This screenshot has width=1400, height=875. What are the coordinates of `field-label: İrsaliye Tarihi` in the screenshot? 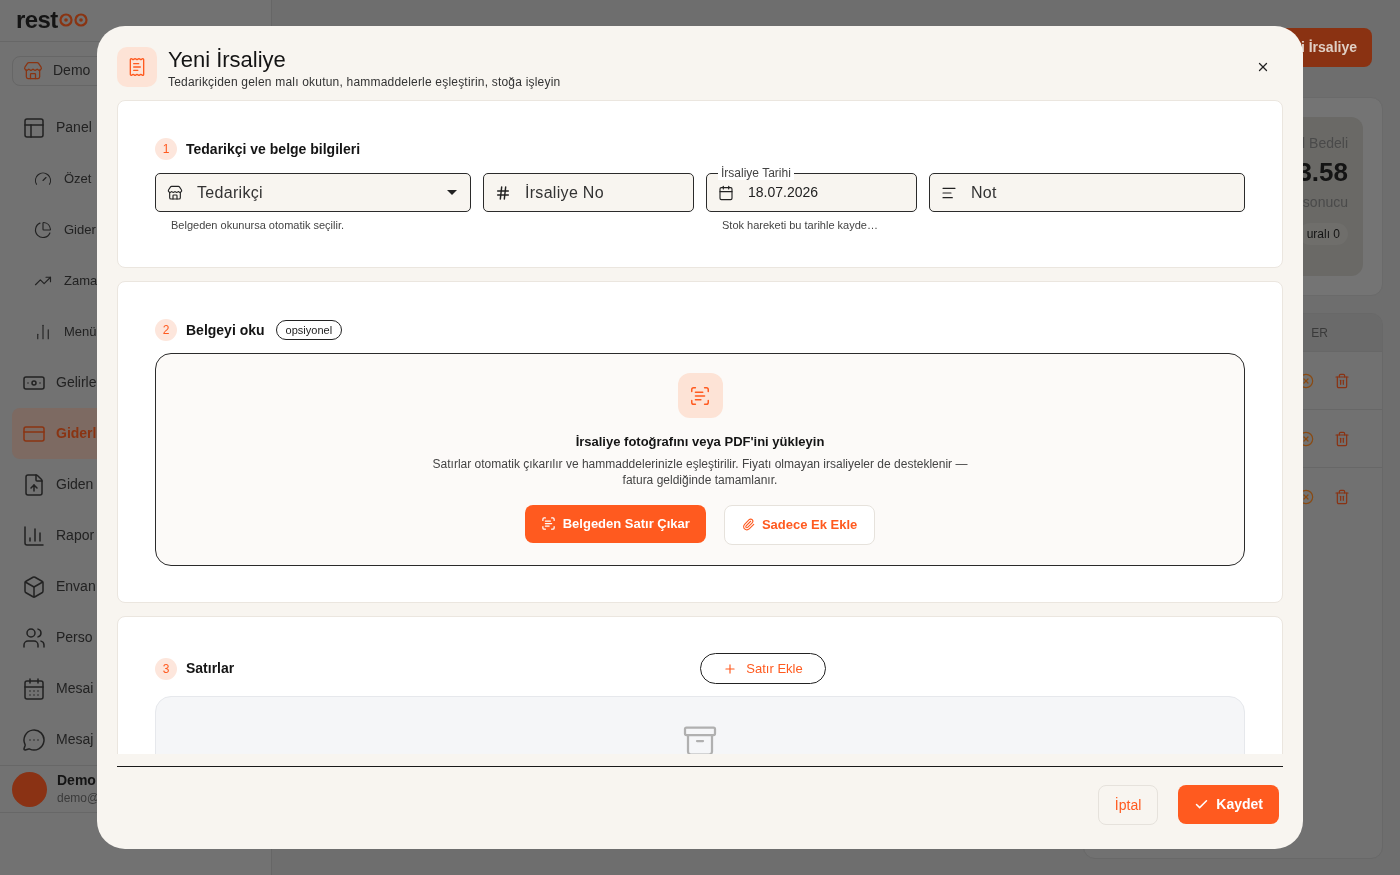 It's located at (756, 173).